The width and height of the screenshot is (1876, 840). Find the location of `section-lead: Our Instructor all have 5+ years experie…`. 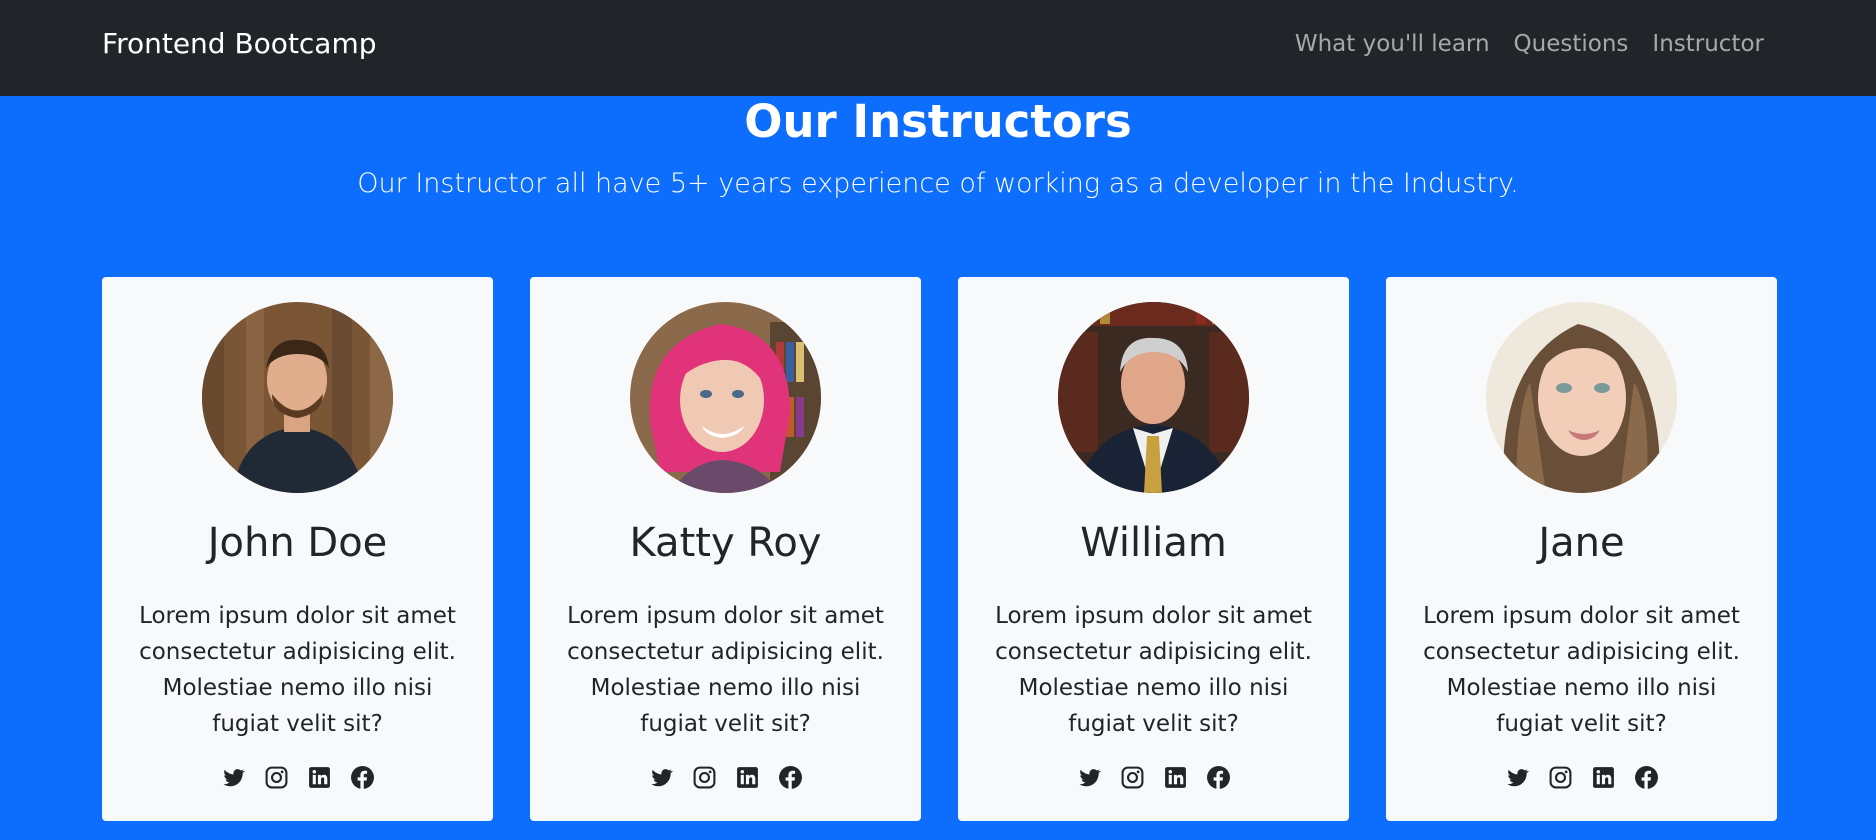

section-lead: Our Instructor all have 5+ years experie… is located at coordinates (938, 183).